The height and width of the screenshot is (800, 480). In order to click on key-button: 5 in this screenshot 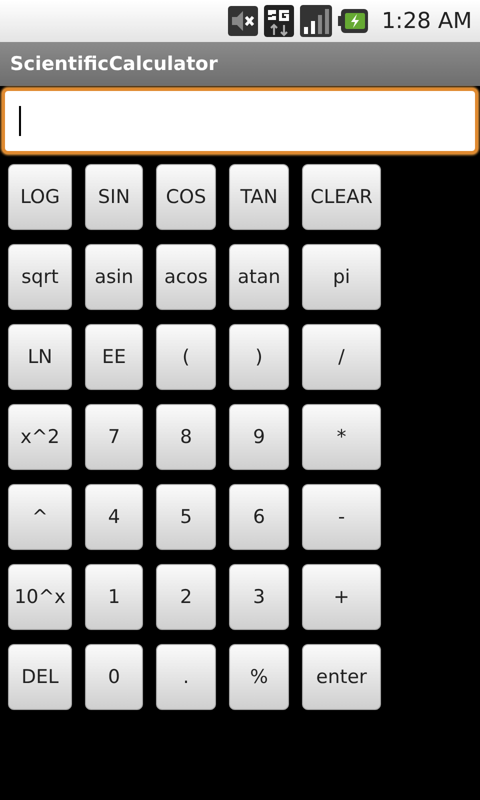, I will do `click(186, 517)`.